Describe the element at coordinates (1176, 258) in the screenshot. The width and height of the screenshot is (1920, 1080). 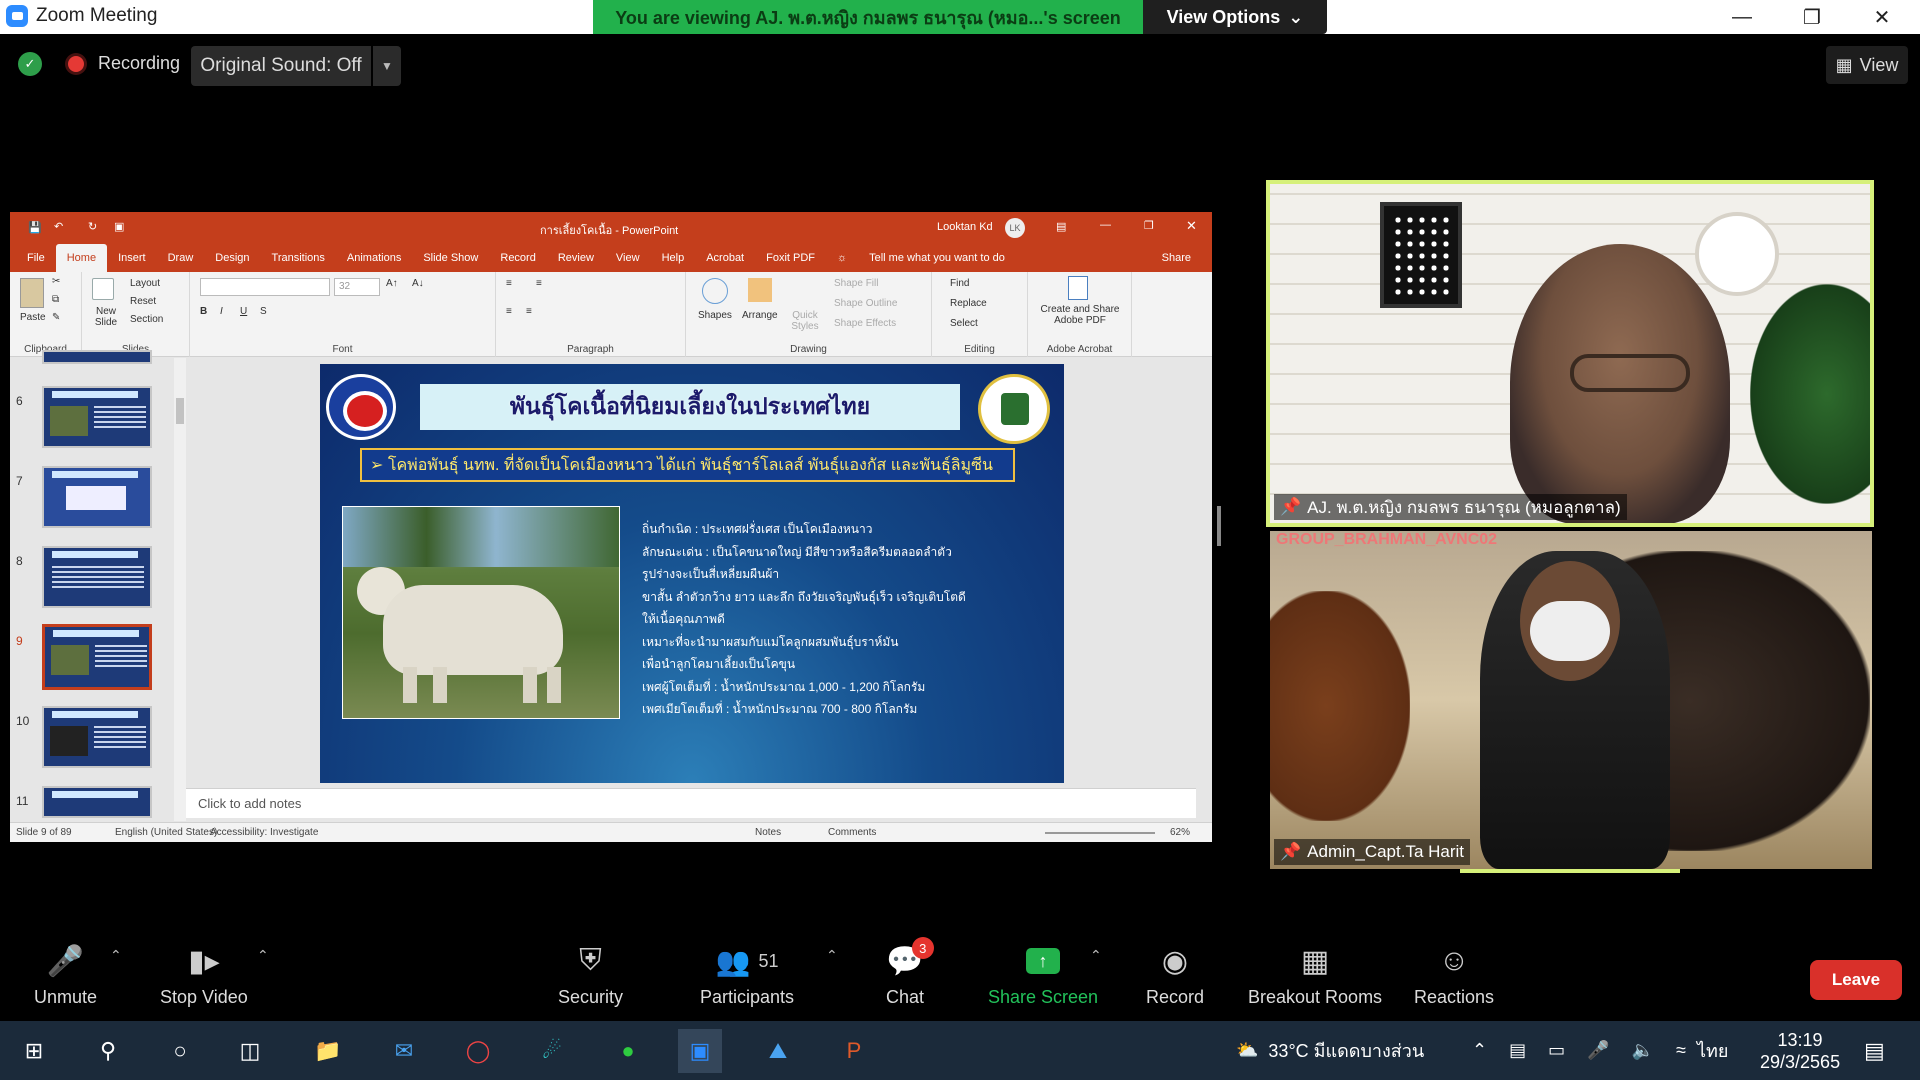
I see `share-button: Share` at that location.